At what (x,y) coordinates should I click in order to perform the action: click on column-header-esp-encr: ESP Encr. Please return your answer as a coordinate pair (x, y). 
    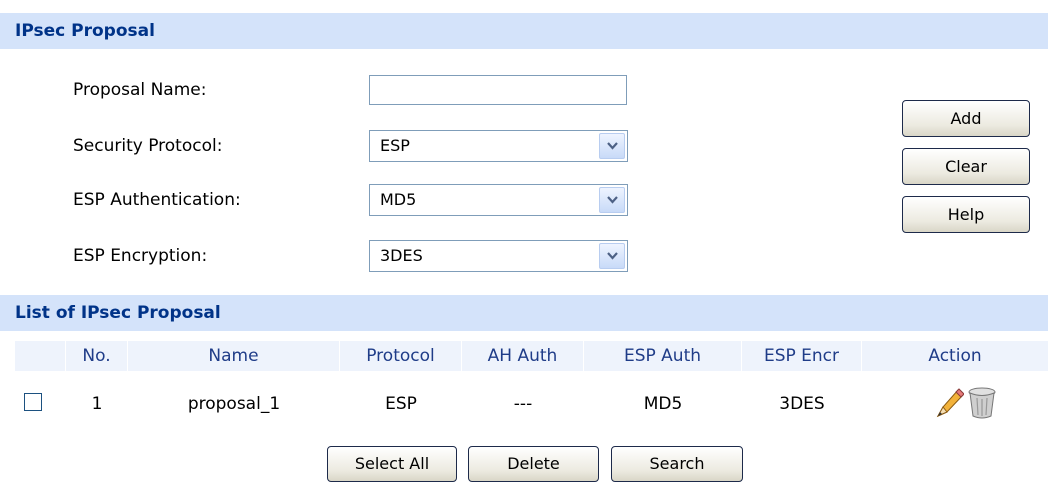
    Looking at the image, I should click on (802, 356).